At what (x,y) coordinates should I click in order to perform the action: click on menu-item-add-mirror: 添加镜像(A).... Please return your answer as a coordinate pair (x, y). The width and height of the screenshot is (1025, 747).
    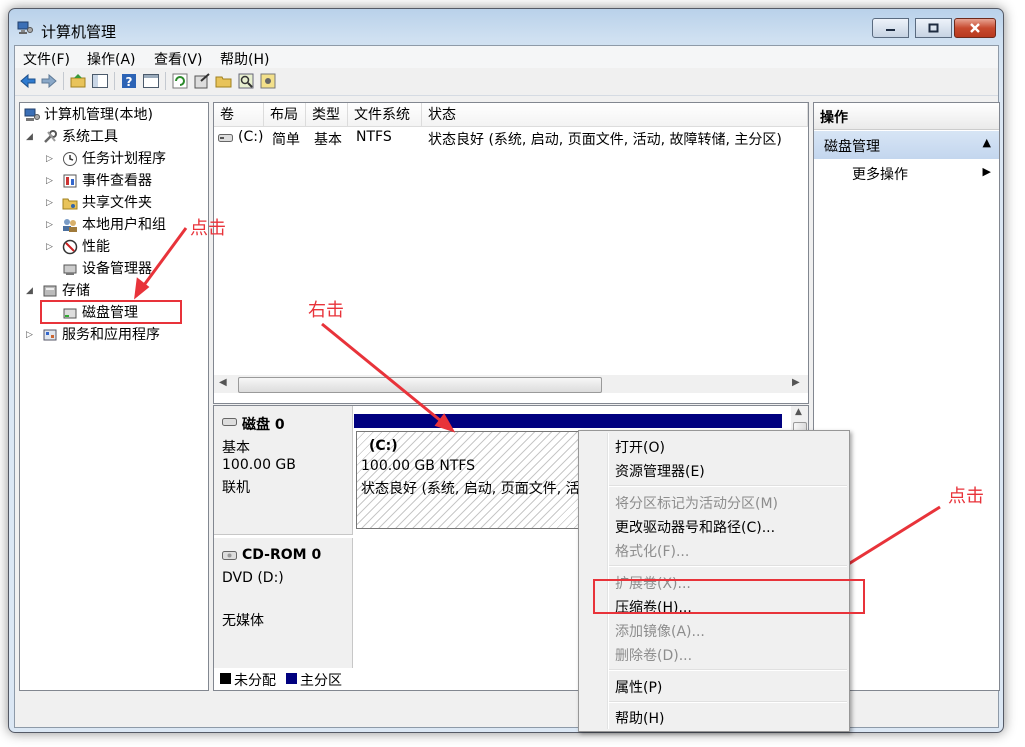
    Looking at the image, I should click on (660, 631).